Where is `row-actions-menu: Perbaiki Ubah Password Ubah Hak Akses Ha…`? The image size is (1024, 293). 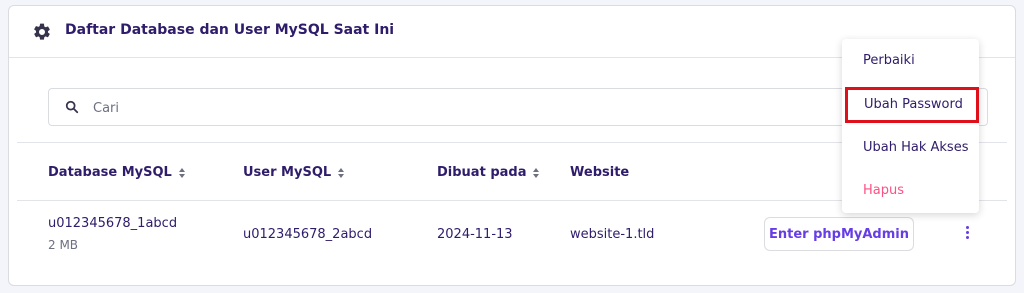
row-actions-menu: Perbaiki Ubah Password Ubah Hak Akses Ha… is located at coordinates (910, 126).